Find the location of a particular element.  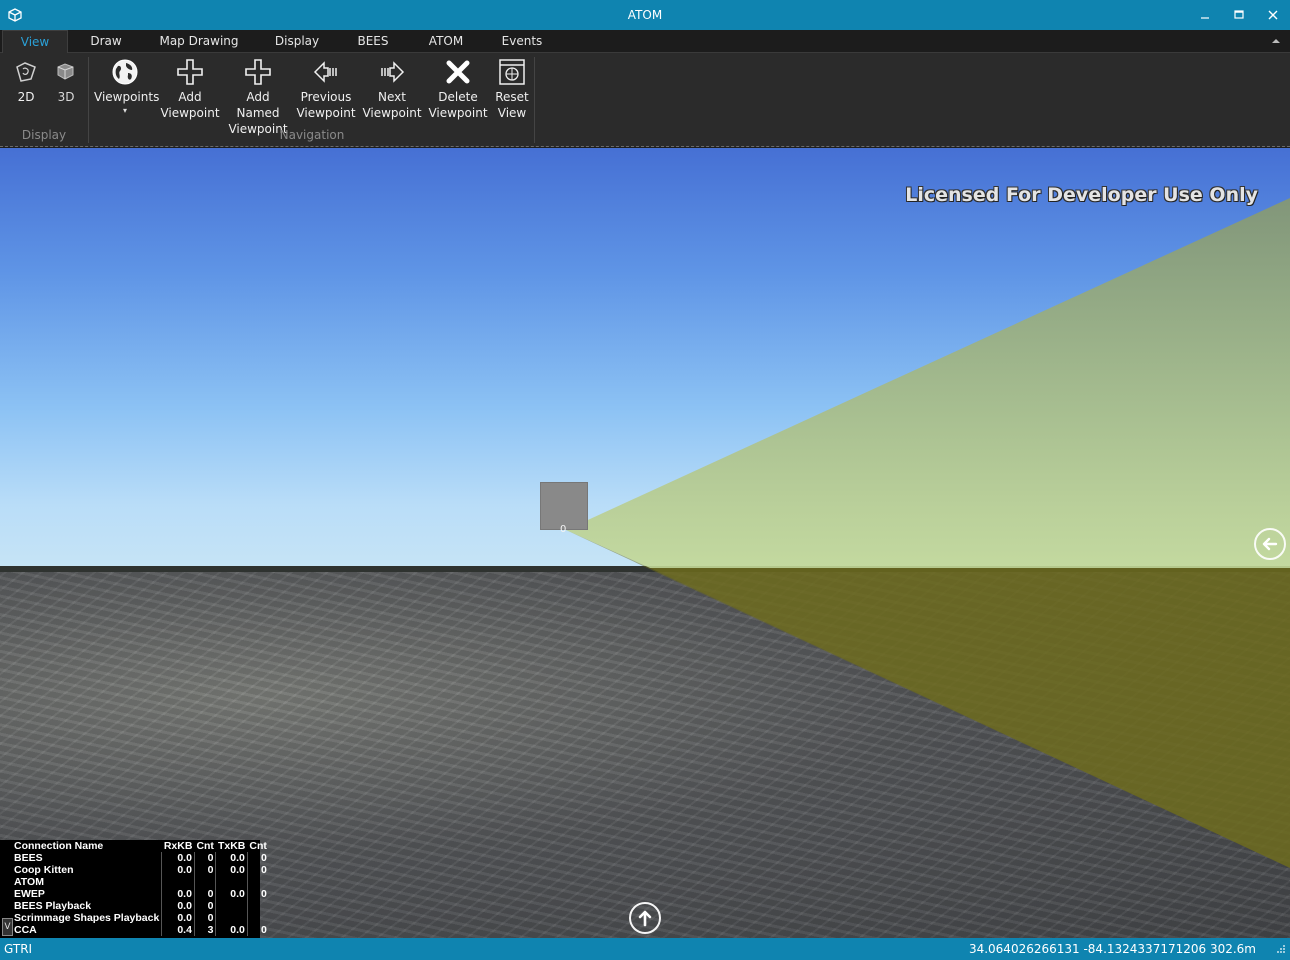

delete-viewpoint-label-2: Viewpoint is located at coordinates (458, 113).